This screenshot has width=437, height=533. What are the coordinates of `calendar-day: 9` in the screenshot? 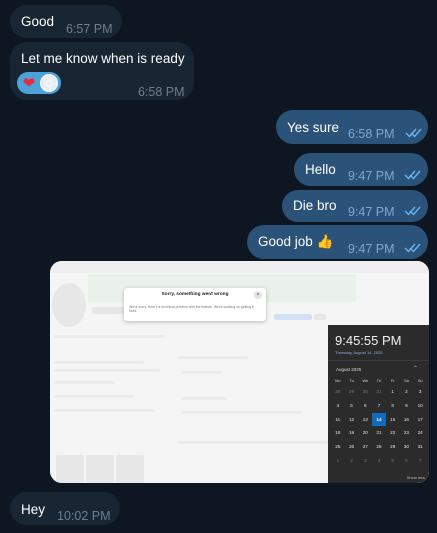 It's located at (406, 405).